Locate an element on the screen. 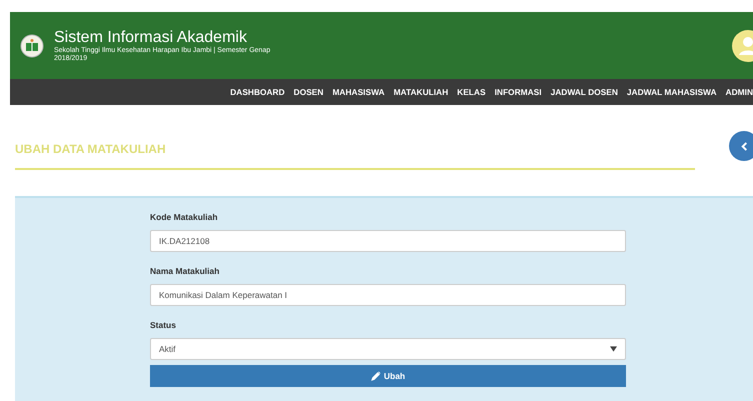 This screenshot has width=753, height=401. nav-link: JADWAL DOSEN is located at coordinates (584, 92).